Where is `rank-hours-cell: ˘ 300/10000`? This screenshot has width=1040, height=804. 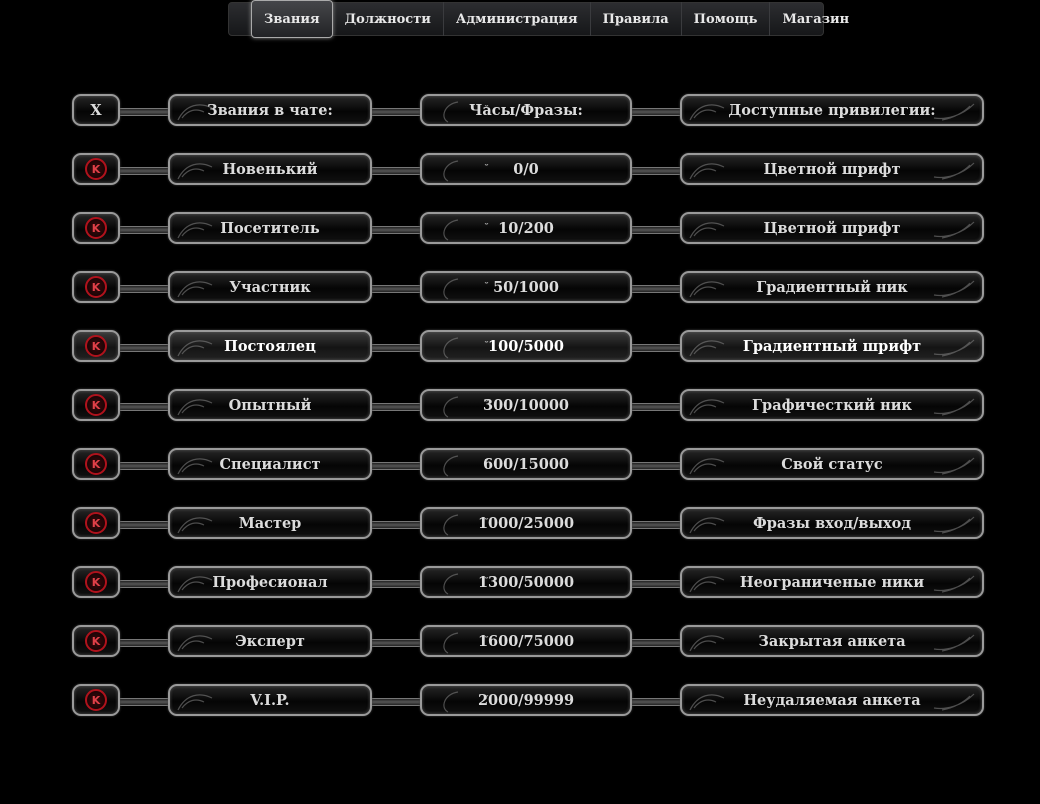
rank-hours-cell: ˘ 300/10000 is located at coordinates (526, 405).